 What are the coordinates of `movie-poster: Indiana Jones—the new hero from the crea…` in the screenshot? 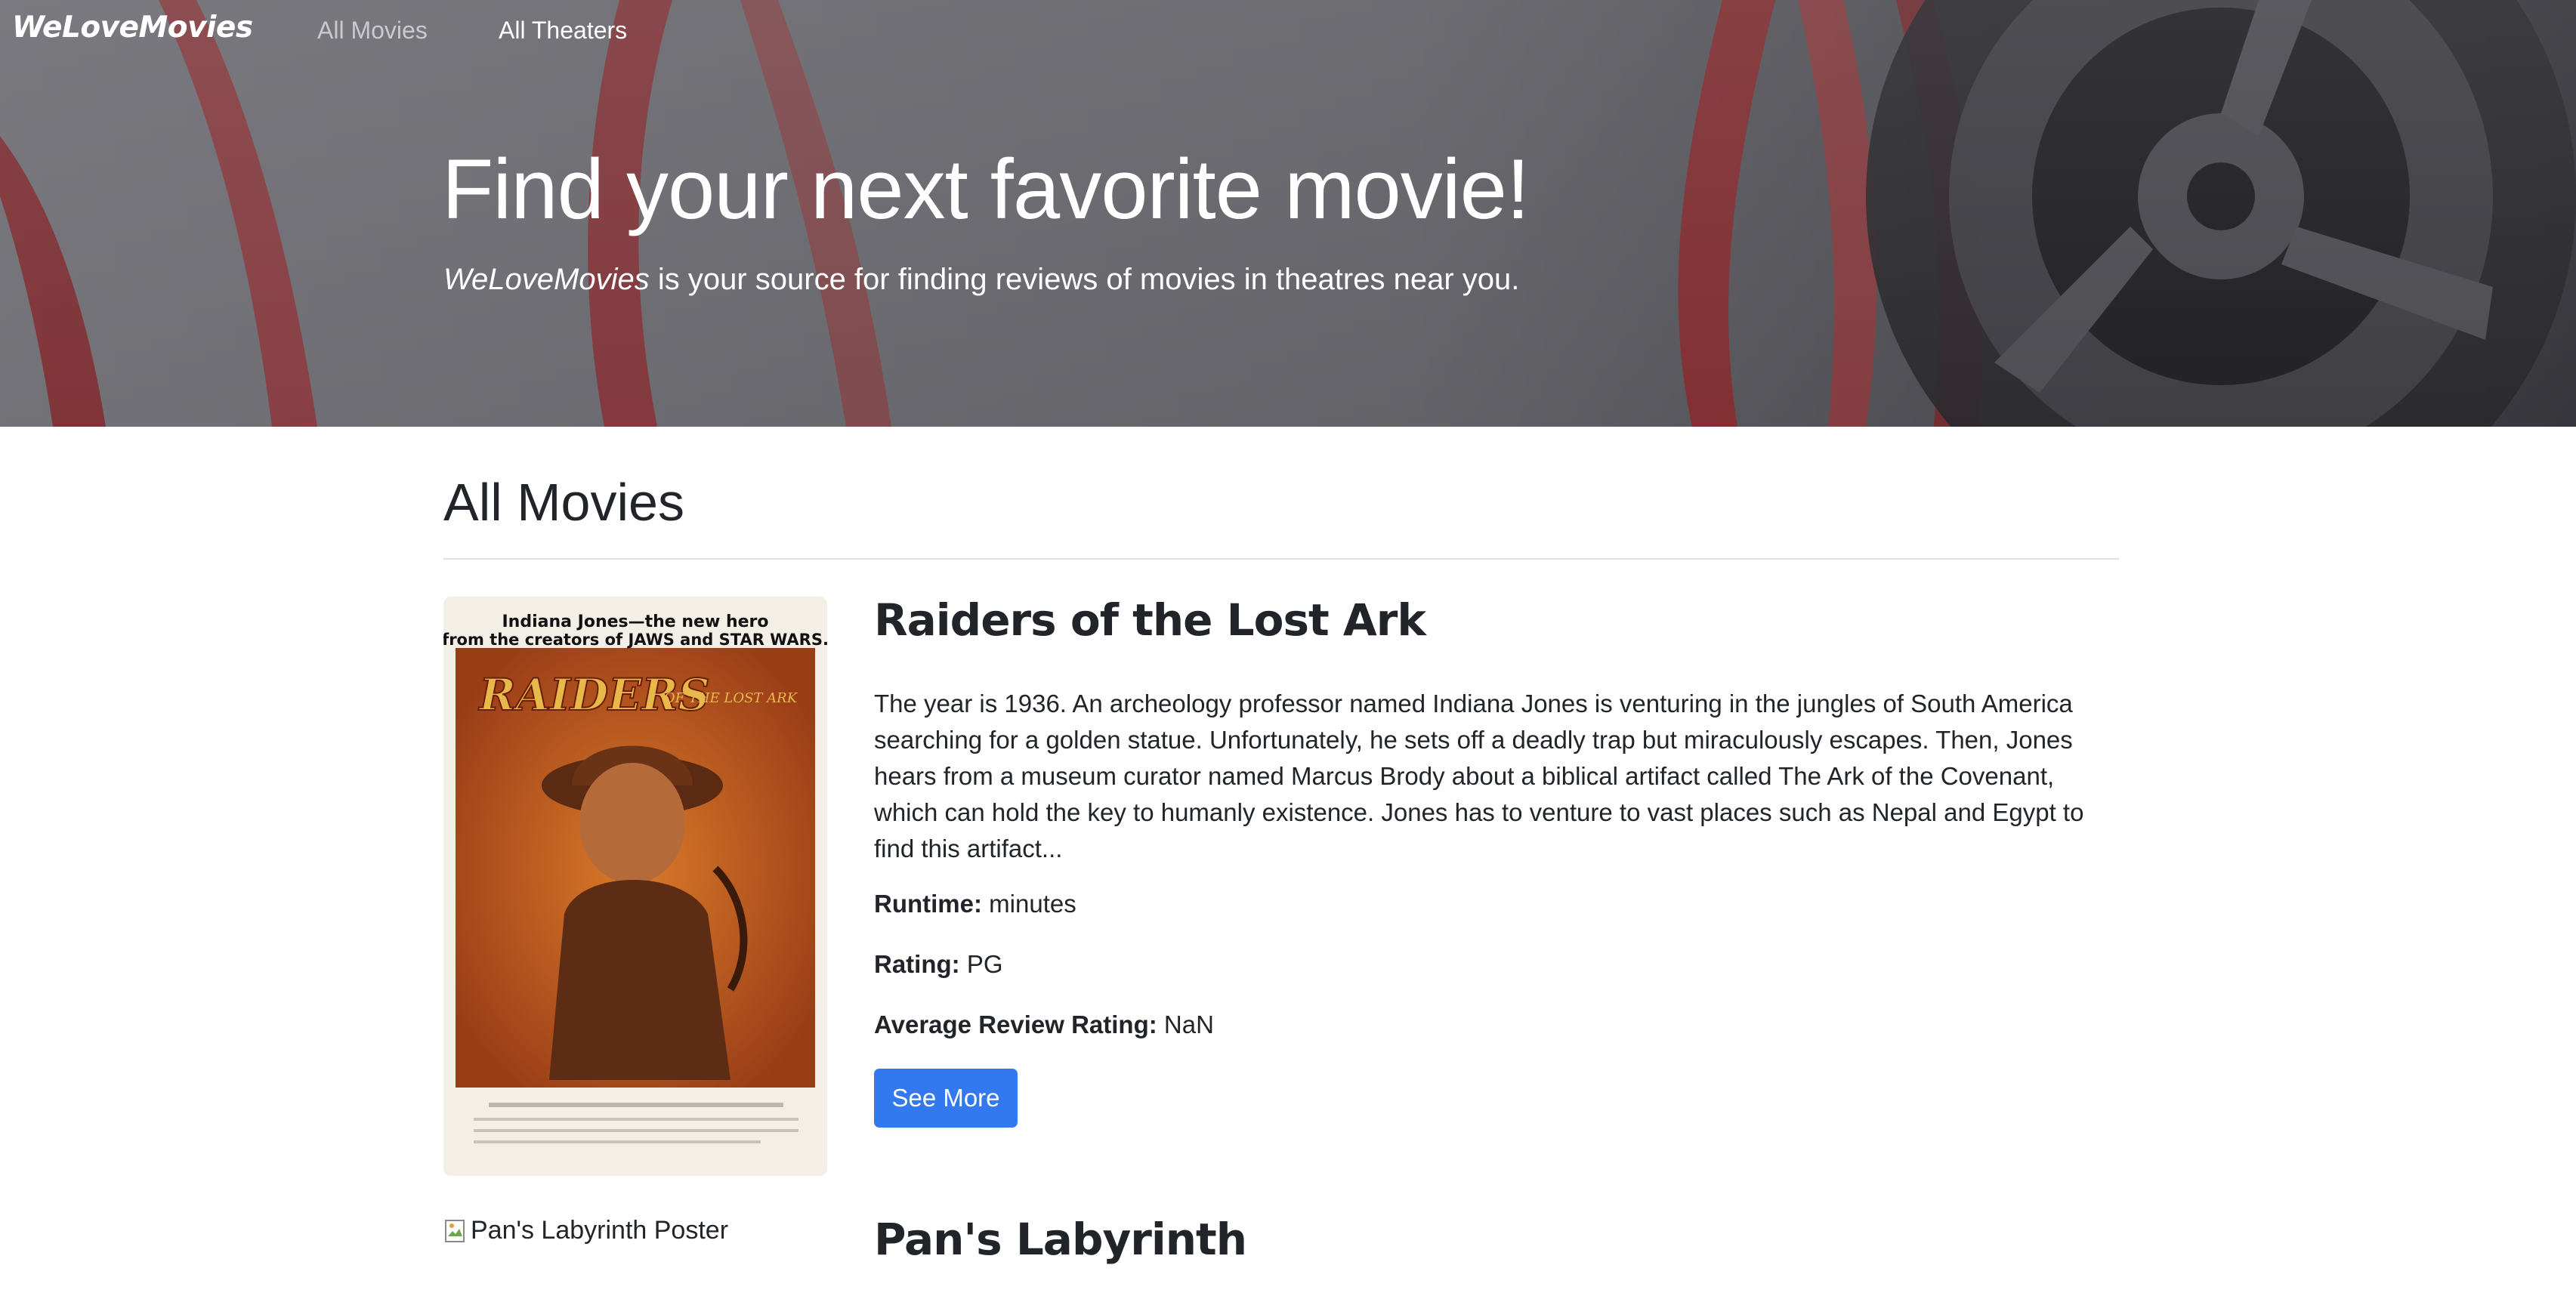 It's located at (635, 886).